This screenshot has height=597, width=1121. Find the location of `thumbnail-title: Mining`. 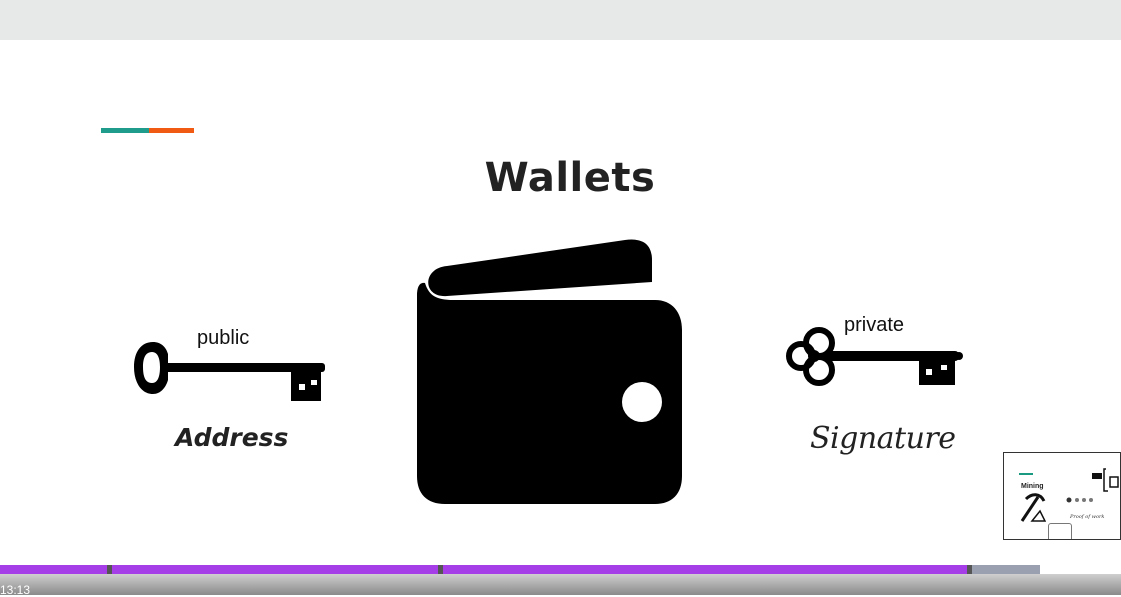

thumbnail-title: Mining is located at coordinates (1032, 486).